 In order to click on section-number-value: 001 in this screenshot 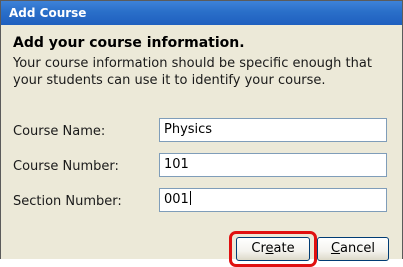, I will do `click(176, 199)`.